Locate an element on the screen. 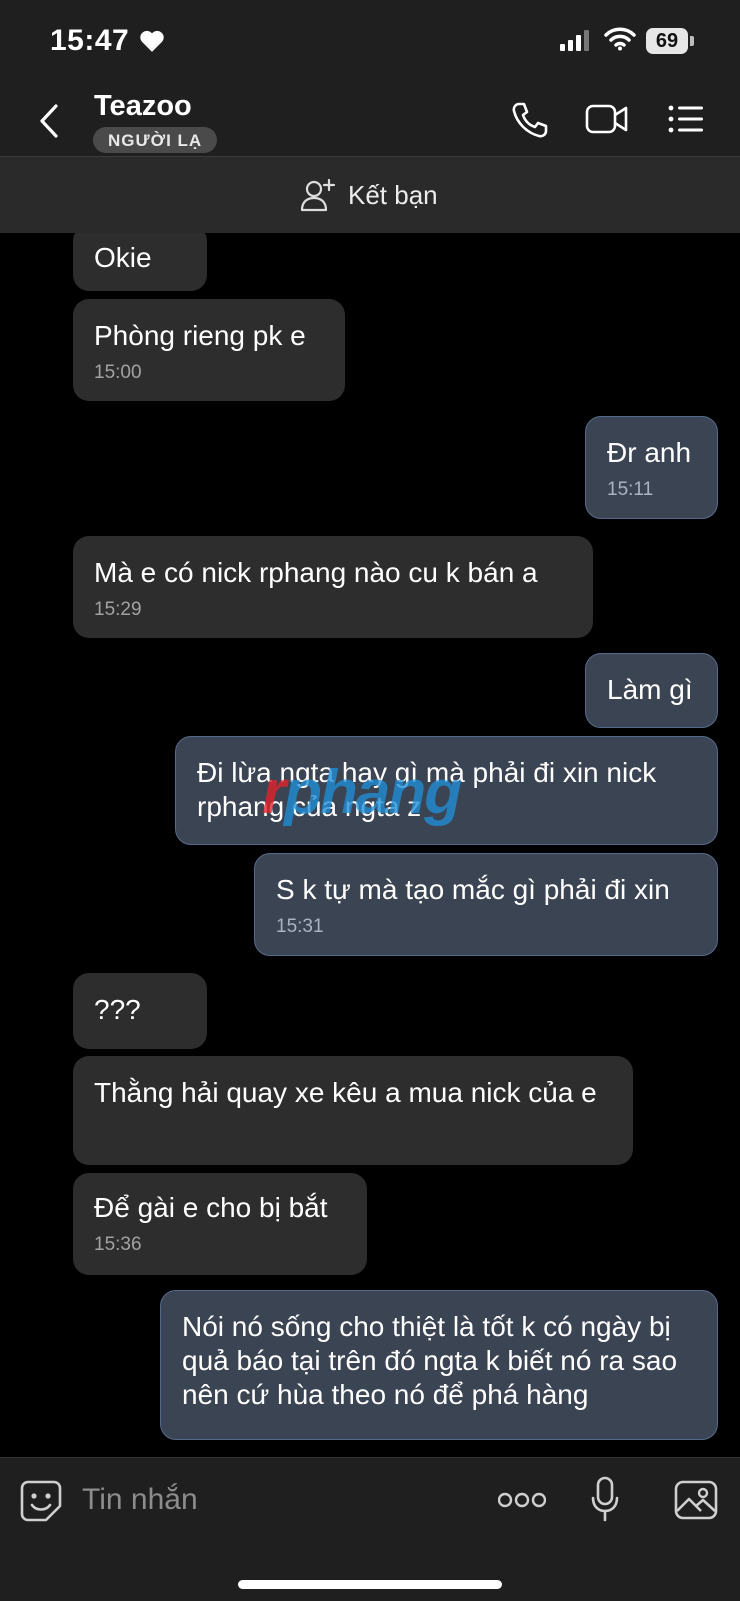  add-friend-icon is located at coordinates (318, 195).